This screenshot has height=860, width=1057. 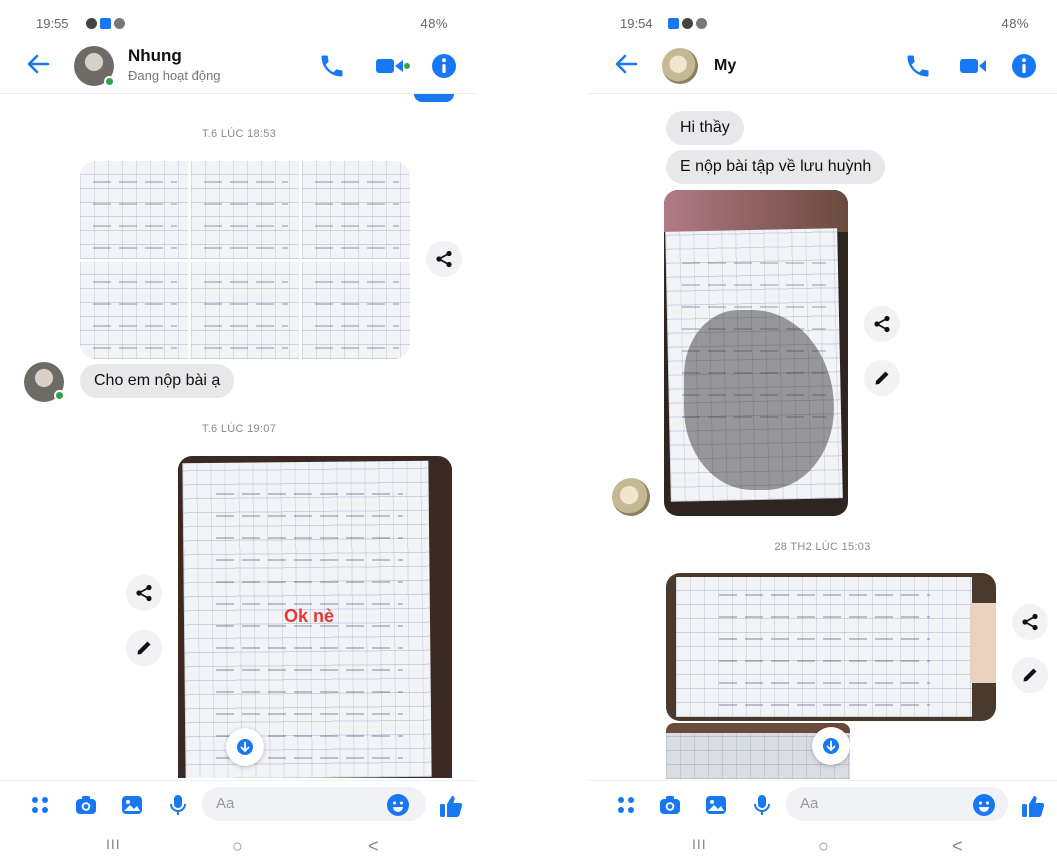 What do you see at coordinates (705, 128) in the screenshot?
I see `message-bubble: Hi thầy` at bounding box center [705, 128].